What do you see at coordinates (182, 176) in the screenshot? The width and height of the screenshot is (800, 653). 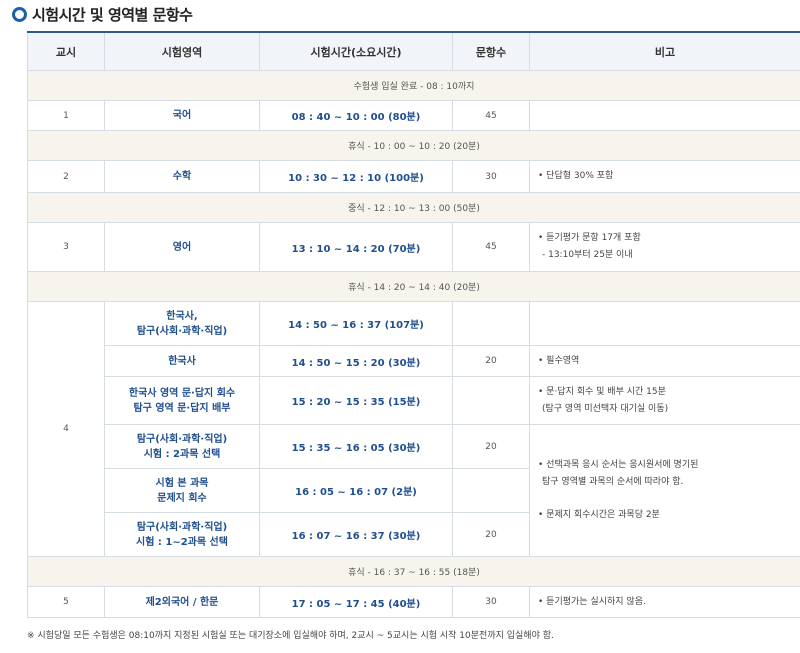 I see `subject-cell: 수학` at bounding box center [182, 176].